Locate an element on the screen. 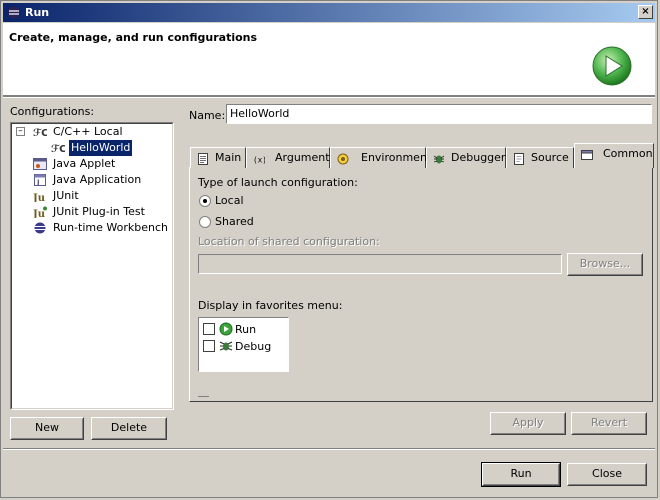 This screenshot has width=660, height=500. main-tab-icon is located at coordinates (203, 159).